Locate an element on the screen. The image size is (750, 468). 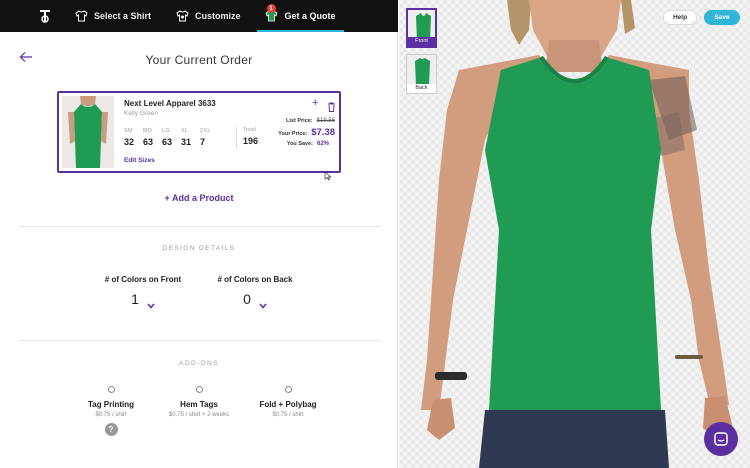
addon-price: $0.75 / shirt + 2 weeks is located at coordinates (199, 415).